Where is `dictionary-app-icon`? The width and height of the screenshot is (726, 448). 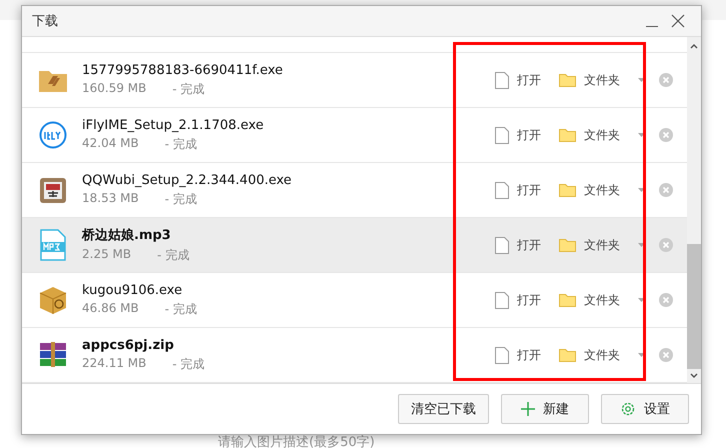
dictionary-app-icon is located at coordinates (53, 190).